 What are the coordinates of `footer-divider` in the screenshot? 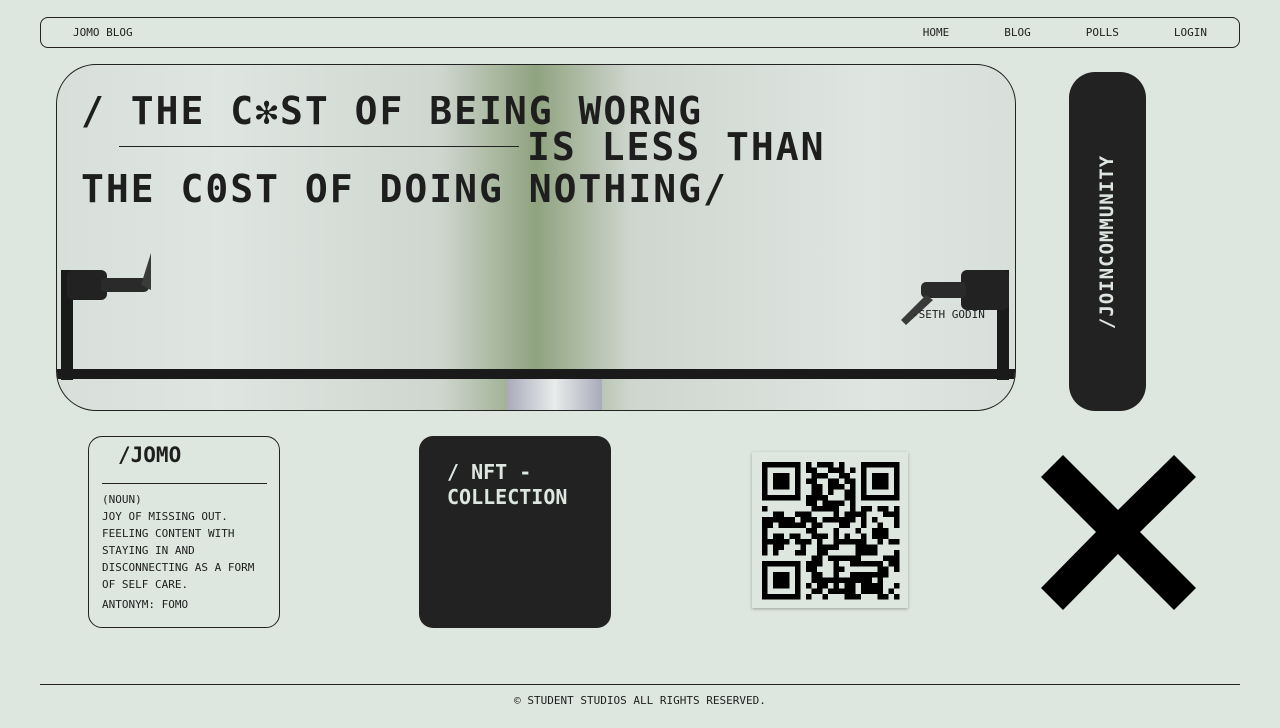 It's located at (640, 684).